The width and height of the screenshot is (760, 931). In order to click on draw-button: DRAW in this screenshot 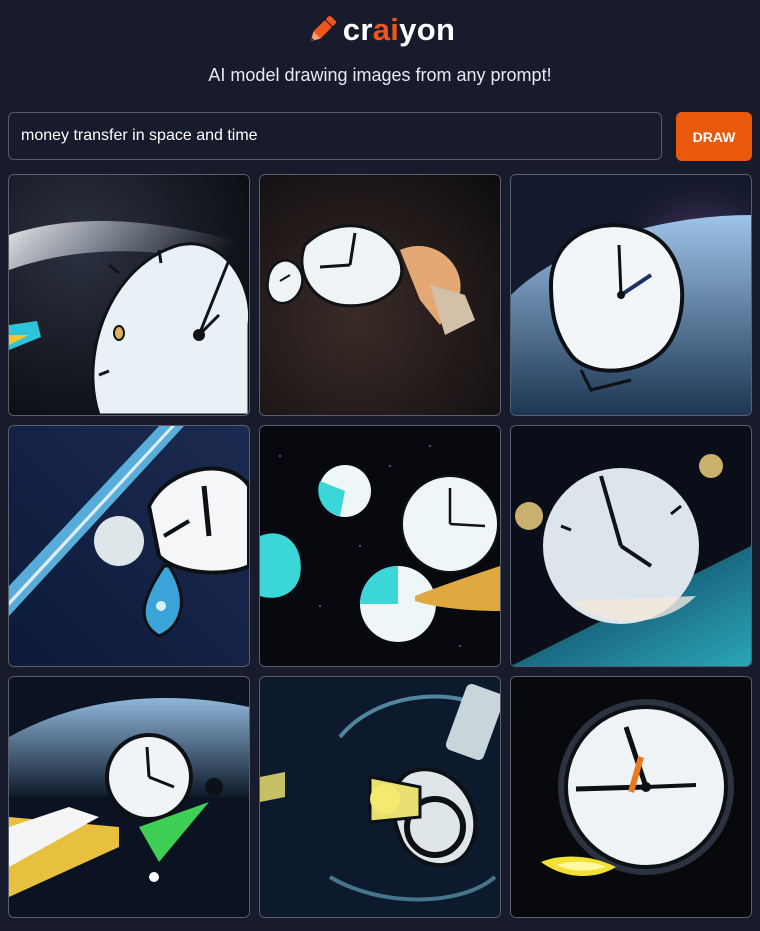, I will do `click(714, 136)`.